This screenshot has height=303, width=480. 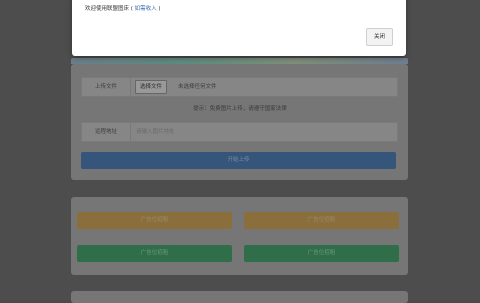 What do you see at coordinates (146, 9) in the screenshot?
I see `modal-link: 如需收入` at bounding box center [146, 9].